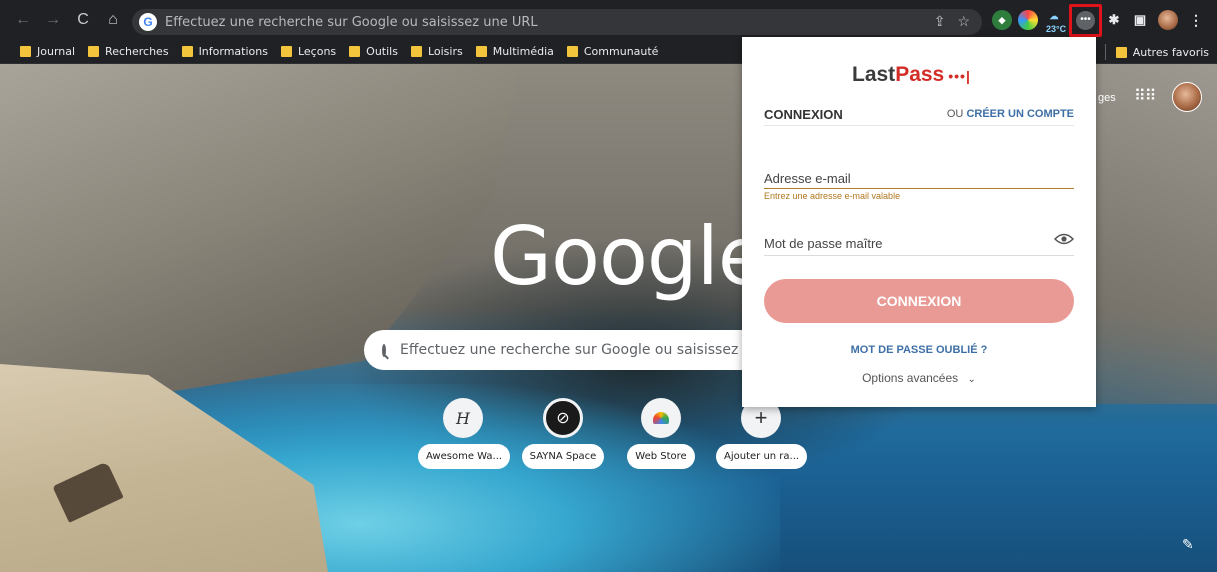 Image resolution: width=1217 pixels, height=572 pixels. What do you see at coordinates (940, 21) in the screenshot?
I see `share-icon: ⇪` at bounding box center [940, 21].